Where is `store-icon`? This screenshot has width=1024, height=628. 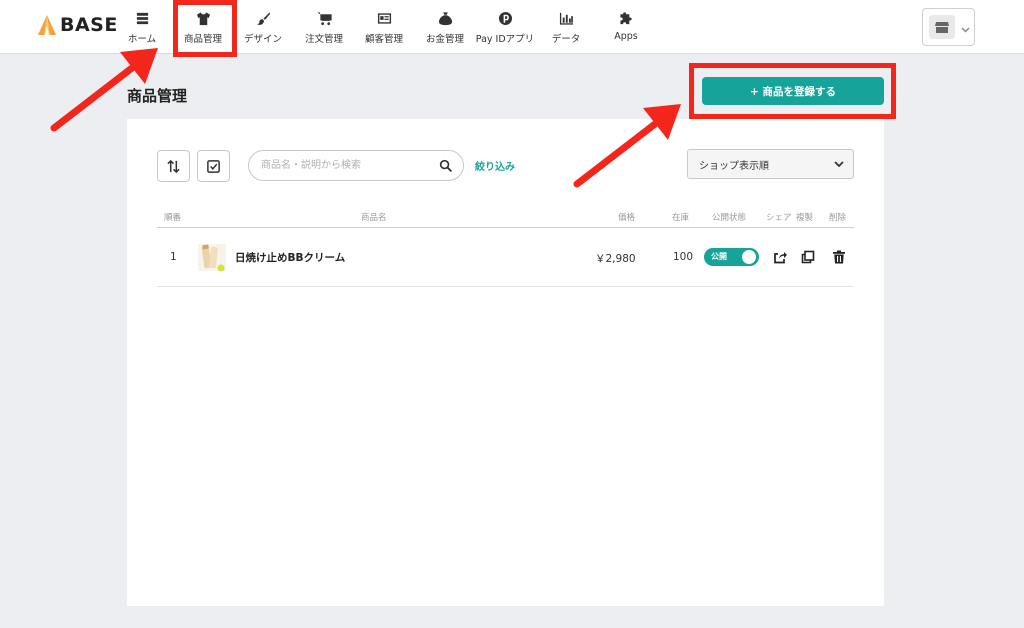 store-icon is located at coordinates (942, 27).